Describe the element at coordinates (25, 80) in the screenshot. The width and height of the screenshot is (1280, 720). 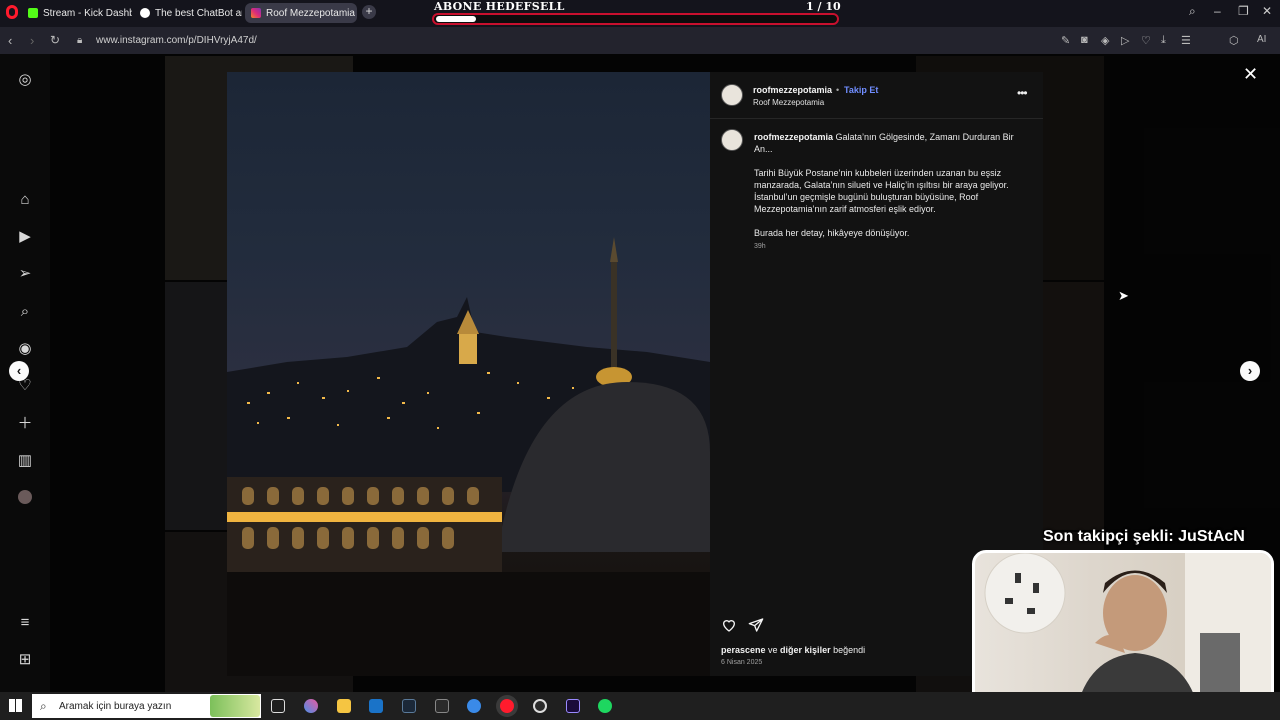
I see `instagram-logo-icon: ◎` at that location.